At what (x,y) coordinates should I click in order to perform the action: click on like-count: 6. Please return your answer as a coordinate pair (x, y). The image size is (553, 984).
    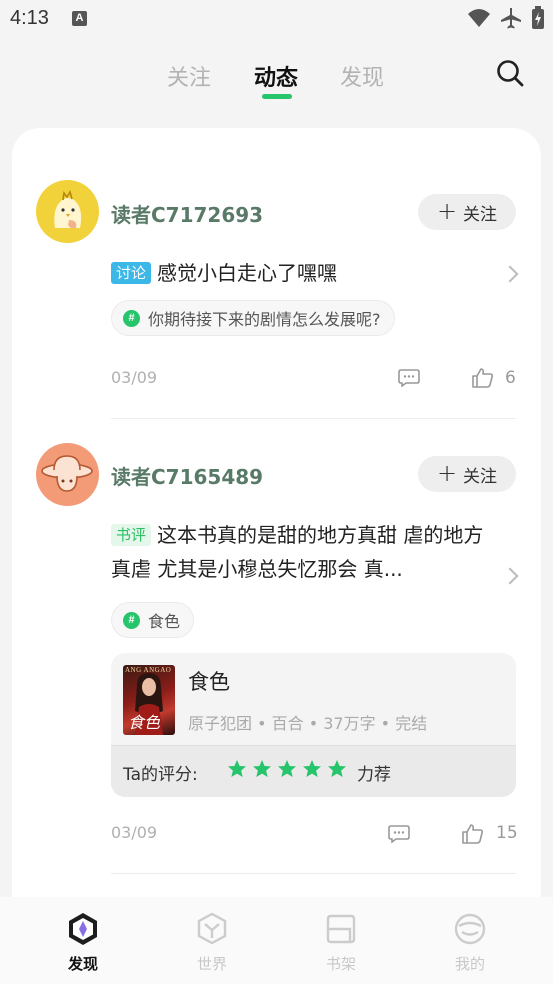
    Looking at the image, I should click on (510, 378).